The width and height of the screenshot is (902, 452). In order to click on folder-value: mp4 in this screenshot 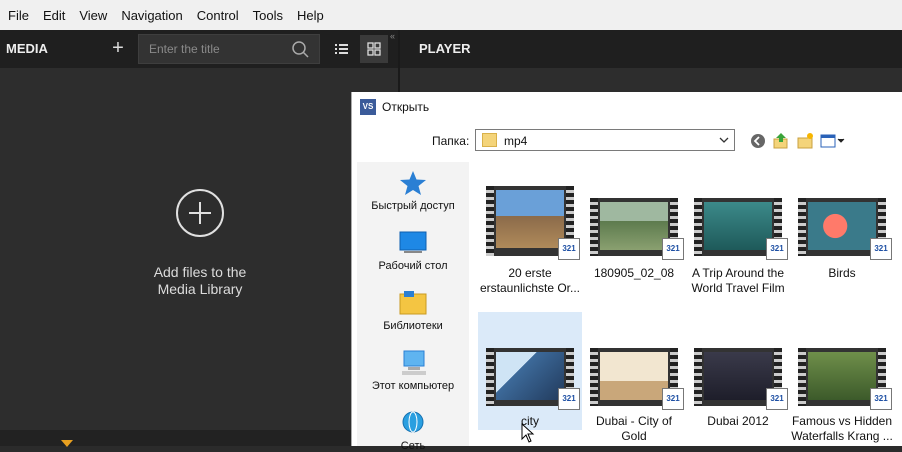, I will do `click(516, 141)`.